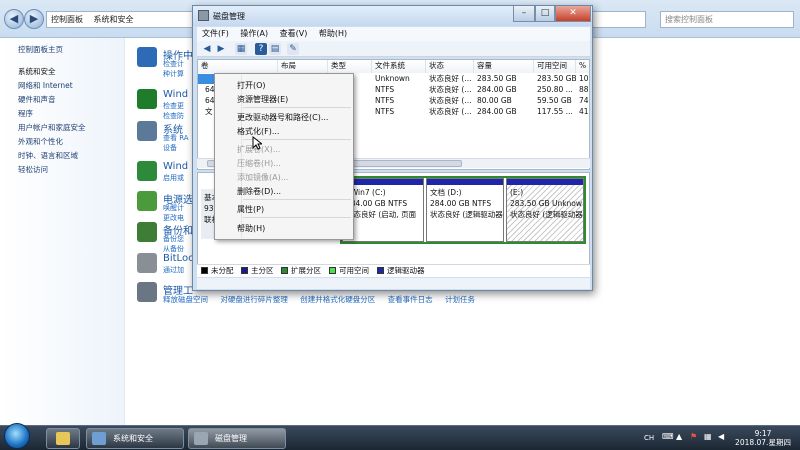  Describe the element at coordinates (297, 107) in the screenshot. I see `menu-separator` at that location.